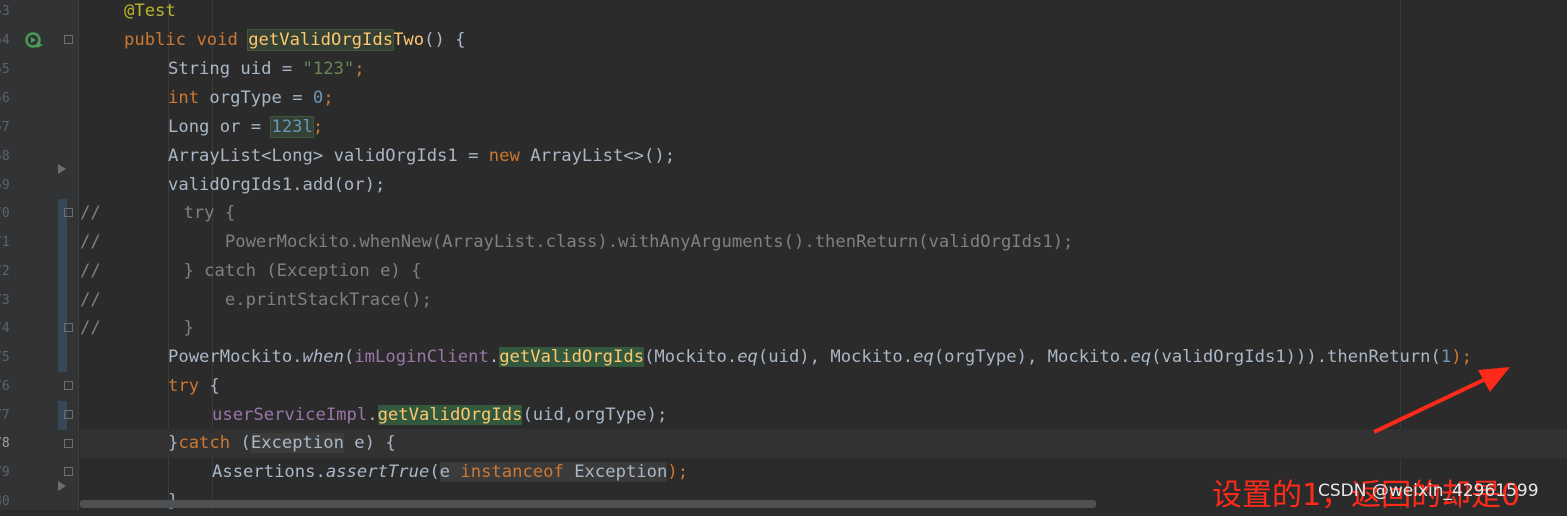 The image size is (1567, 516). What do you see at coordinates (158, 213) in the screenshot?
I see `comment-token: // try {` at bounding box center [158, 213].